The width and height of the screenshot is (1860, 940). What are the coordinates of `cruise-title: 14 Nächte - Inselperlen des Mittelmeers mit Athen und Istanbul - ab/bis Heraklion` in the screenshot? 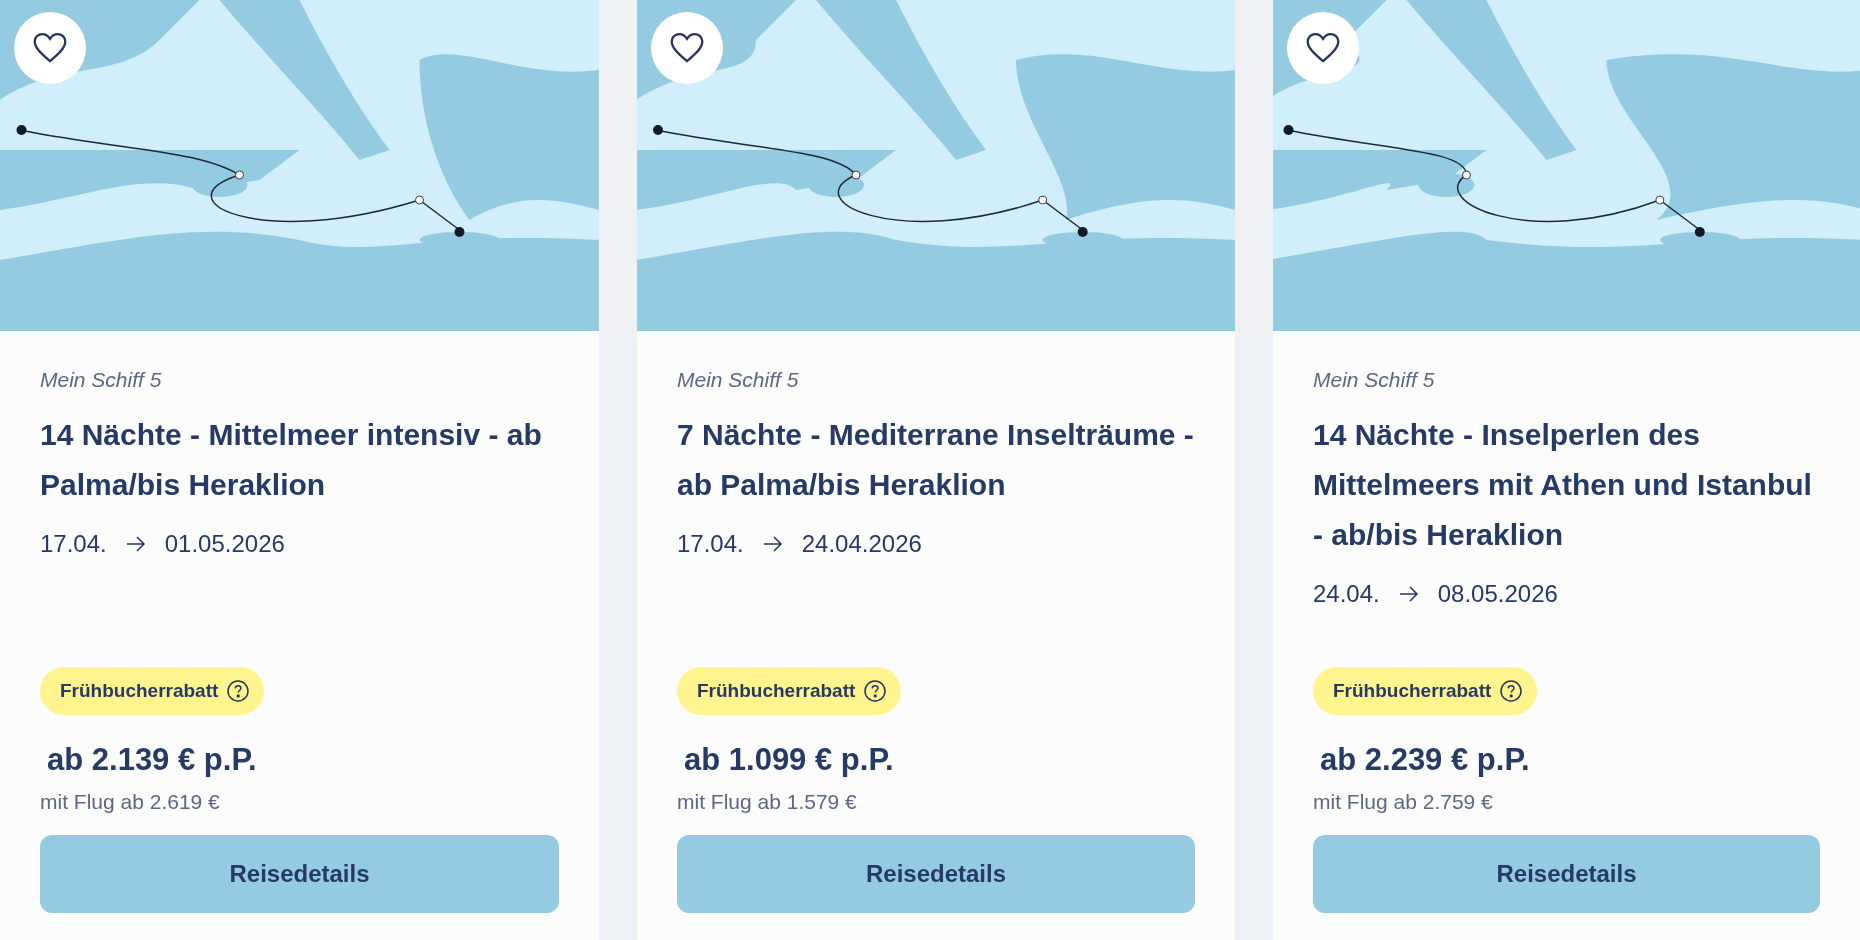 It's located at (1563, 484).